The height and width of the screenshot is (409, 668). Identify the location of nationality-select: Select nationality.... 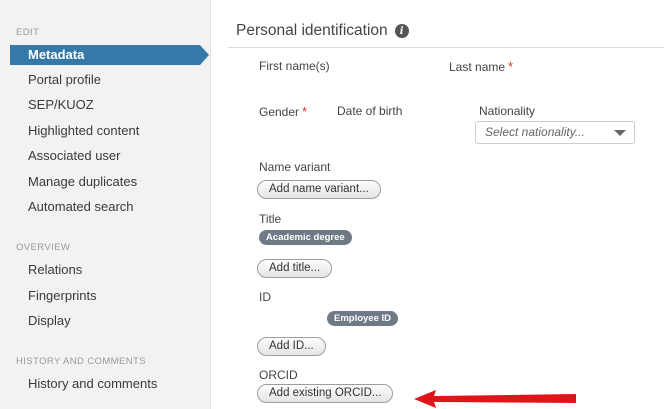
(555, 132).